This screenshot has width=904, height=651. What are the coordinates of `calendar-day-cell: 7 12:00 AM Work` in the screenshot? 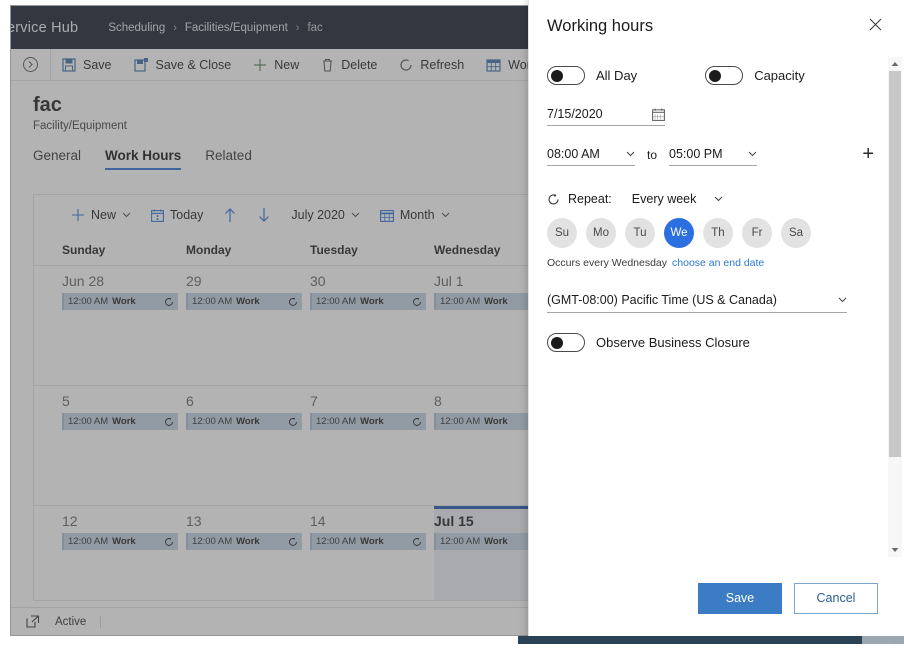 It's located at (372, 445).